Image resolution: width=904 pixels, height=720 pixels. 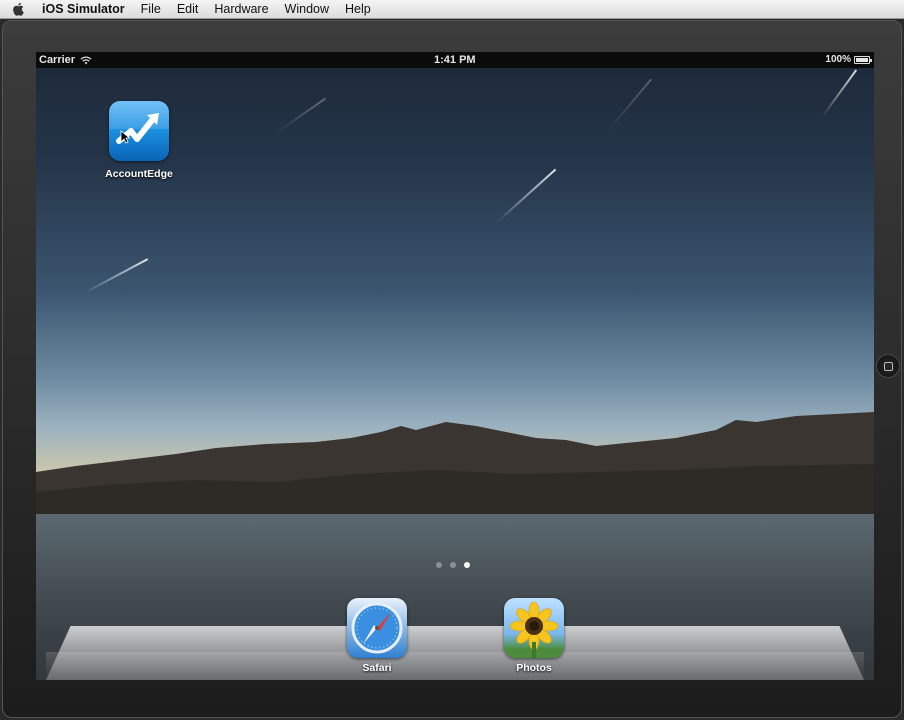 I want to click on mountain-range, so click(x=455, y=464).